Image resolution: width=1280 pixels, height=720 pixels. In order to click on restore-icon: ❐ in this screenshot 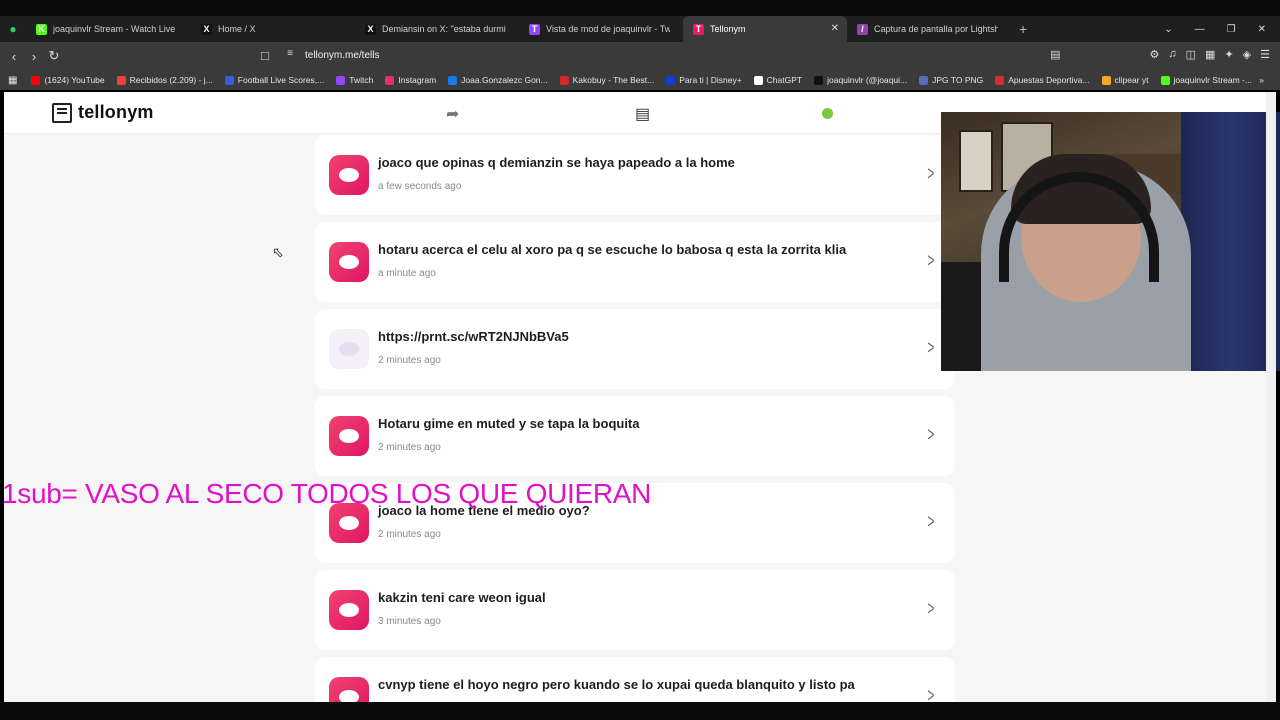, I will do `click(1231, 29)`.